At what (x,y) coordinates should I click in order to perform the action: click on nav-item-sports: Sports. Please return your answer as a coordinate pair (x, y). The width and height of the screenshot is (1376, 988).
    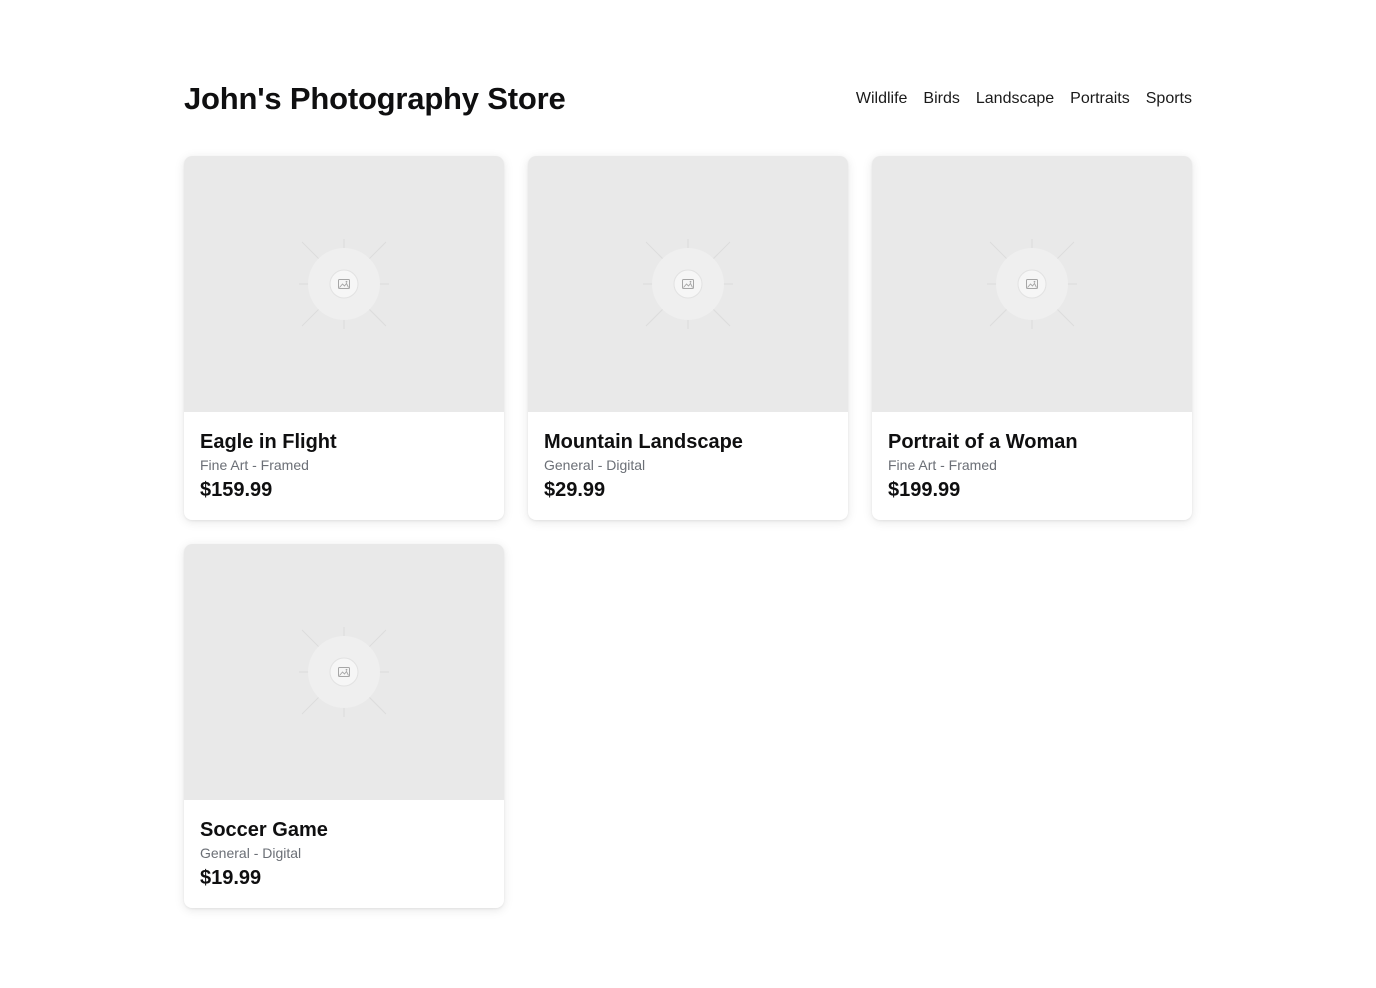
    Looking at the image, I should click on (1169, 99).